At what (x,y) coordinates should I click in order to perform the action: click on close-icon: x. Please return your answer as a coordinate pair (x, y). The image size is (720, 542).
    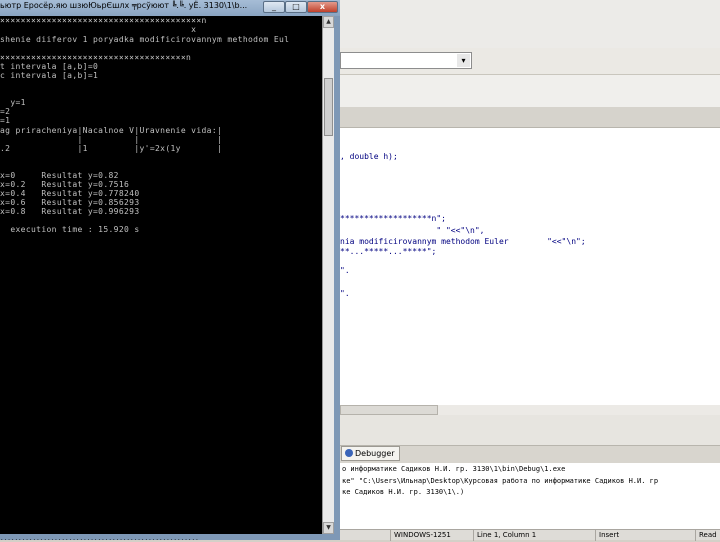
    Looking at the image, I should click on (322, 6).